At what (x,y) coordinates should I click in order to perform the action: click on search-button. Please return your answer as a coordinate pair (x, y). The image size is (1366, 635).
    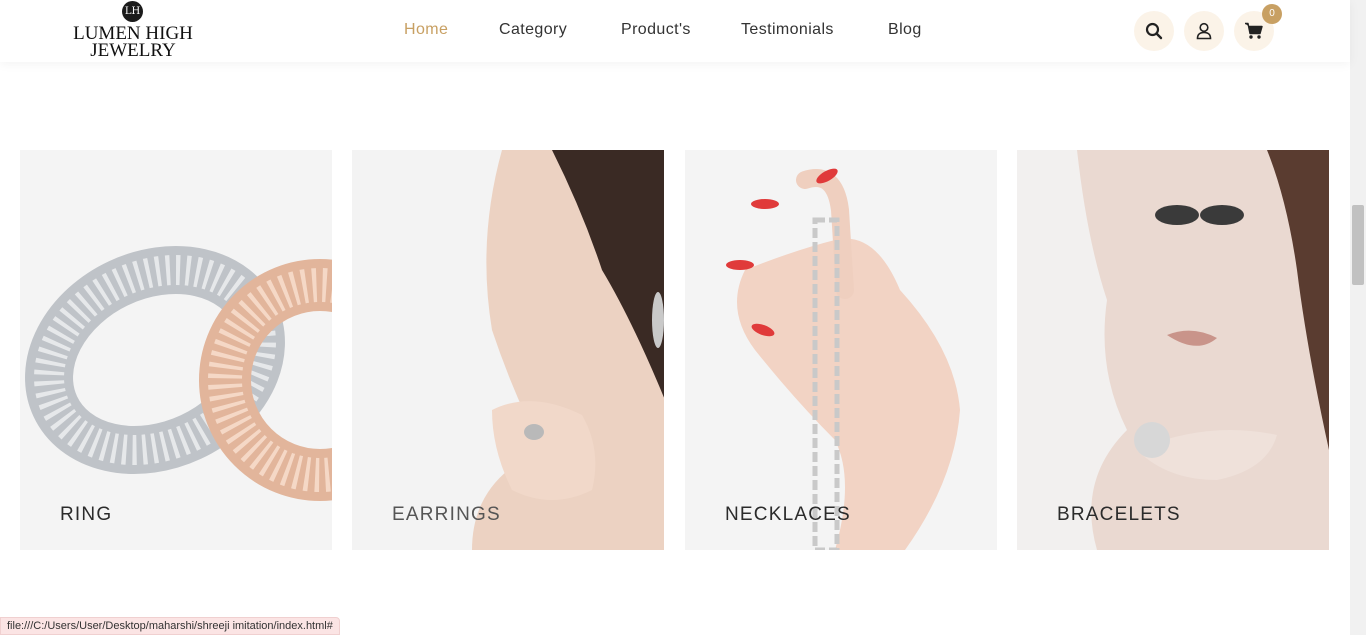
    Looking at the image, I should click on (1154, 31).